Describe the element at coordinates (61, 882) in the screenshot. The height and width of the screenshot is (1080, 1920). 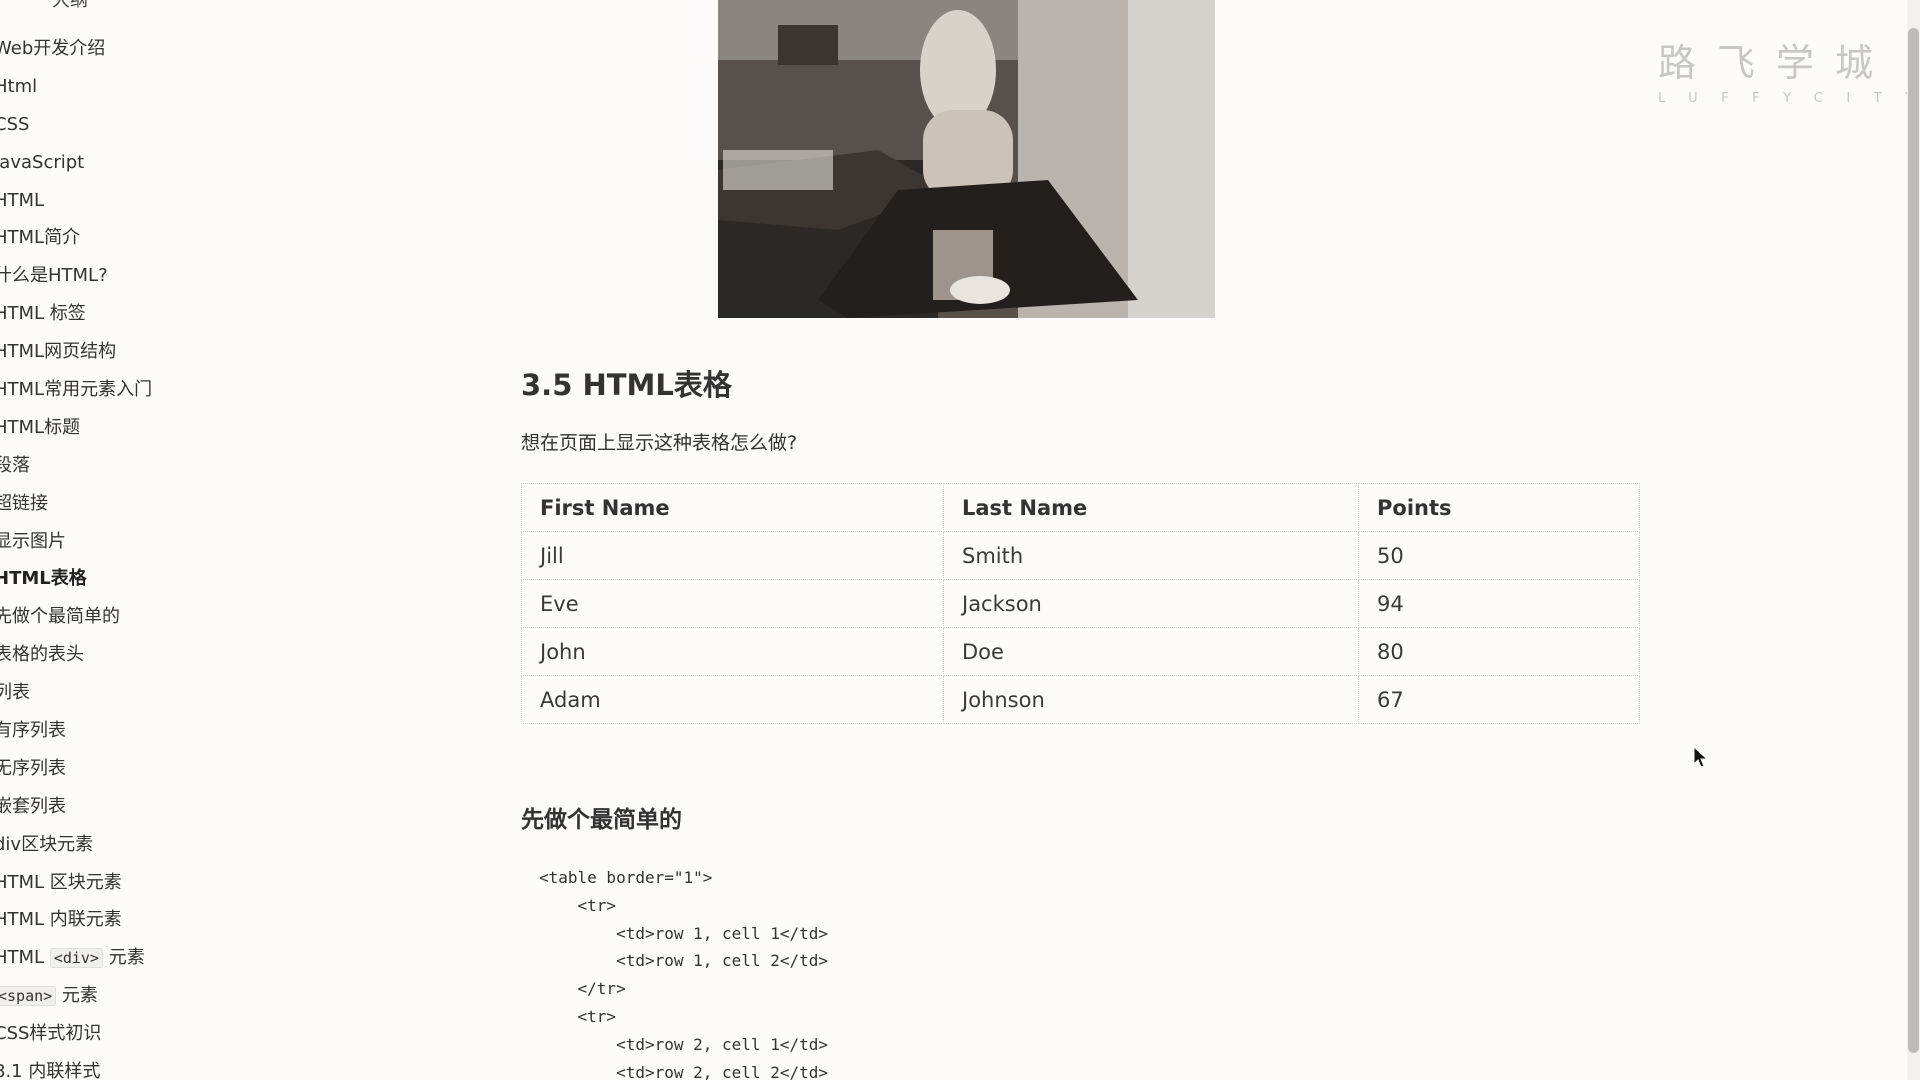
I see `outline-item-label: HTML 区块元素` at that location.